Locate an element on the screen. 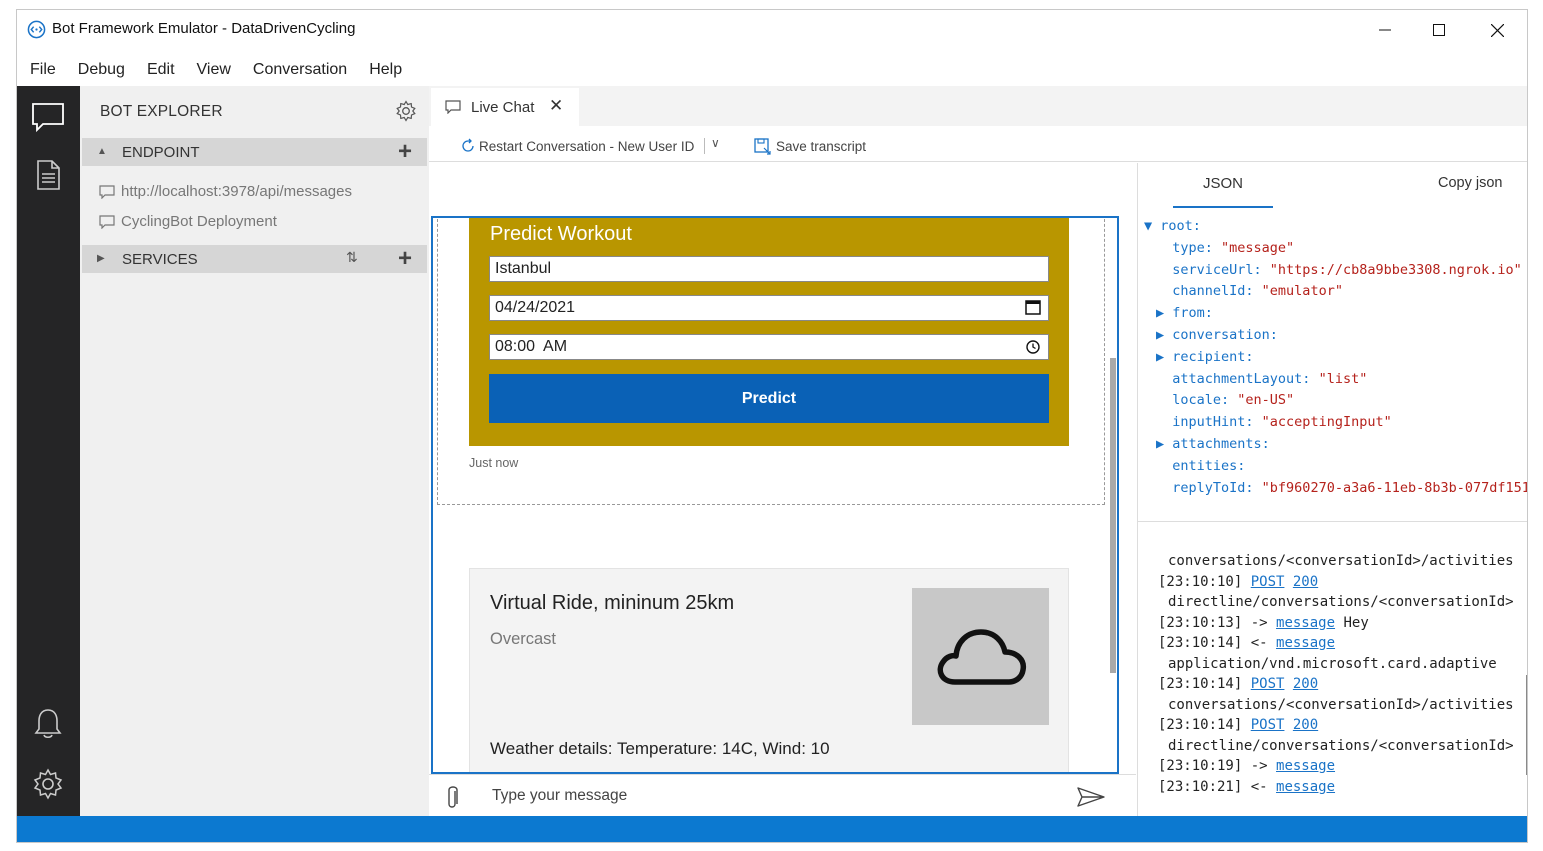 The width and height of the screenshot is (1543, 851). menu-debug: Debug is located at coordinates (101, 70).